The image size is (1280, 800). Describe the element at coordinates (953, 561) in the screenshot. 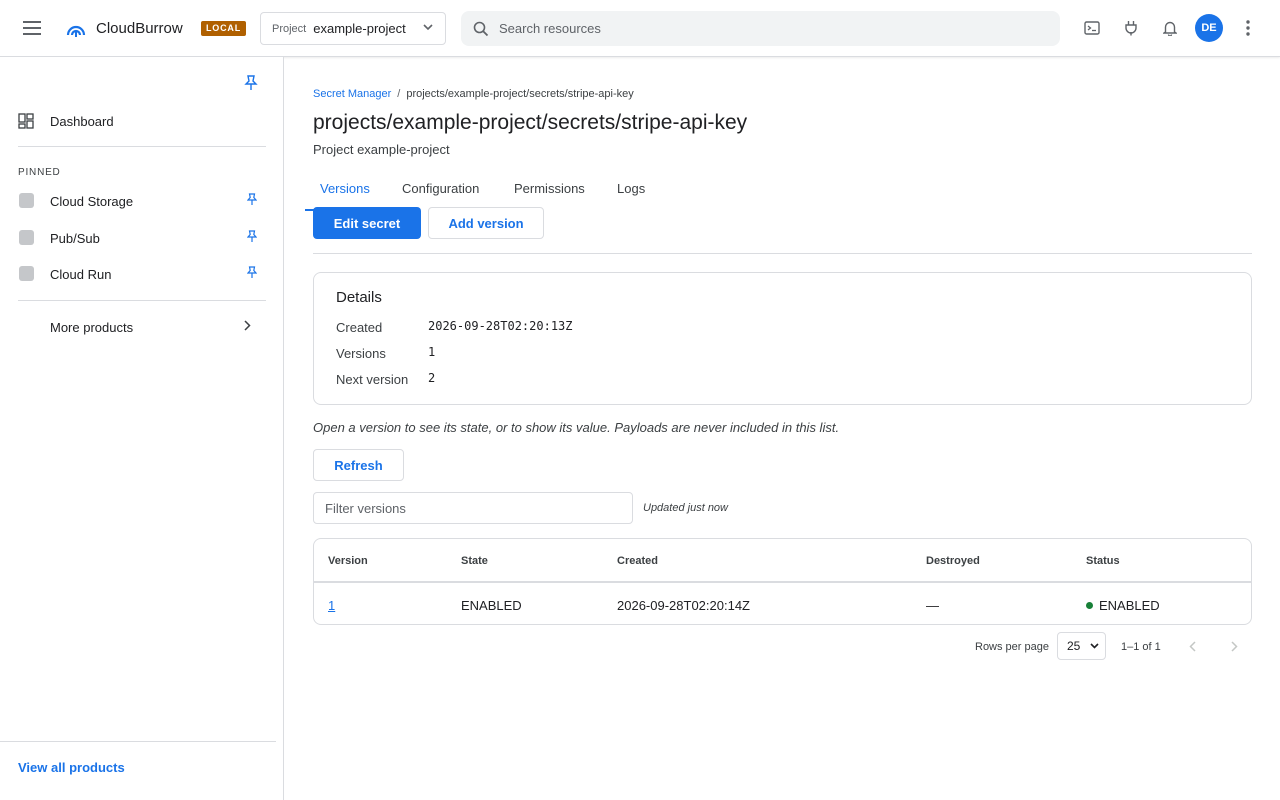

I see `column-header-destroyed: Destroyed` at that location.